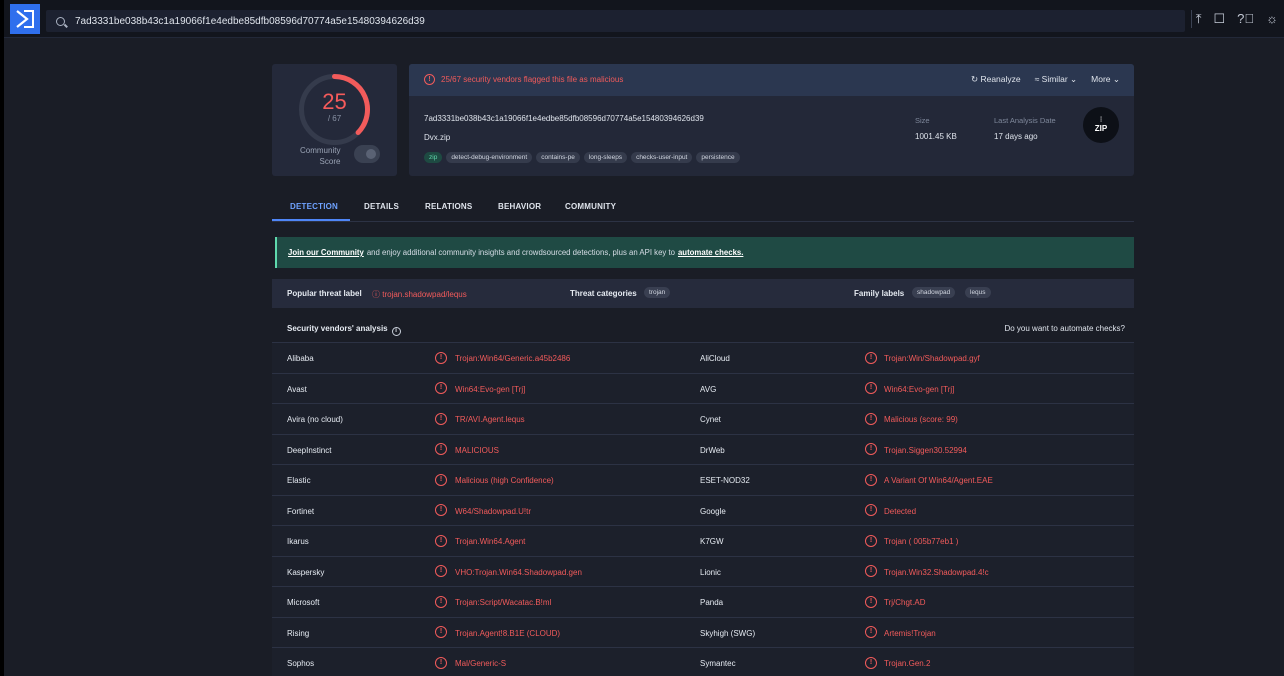  Describe the element at coordinates (504, 480) in the screenshot. I see `vendor-result: Malicious (high Confidence)` at that location.